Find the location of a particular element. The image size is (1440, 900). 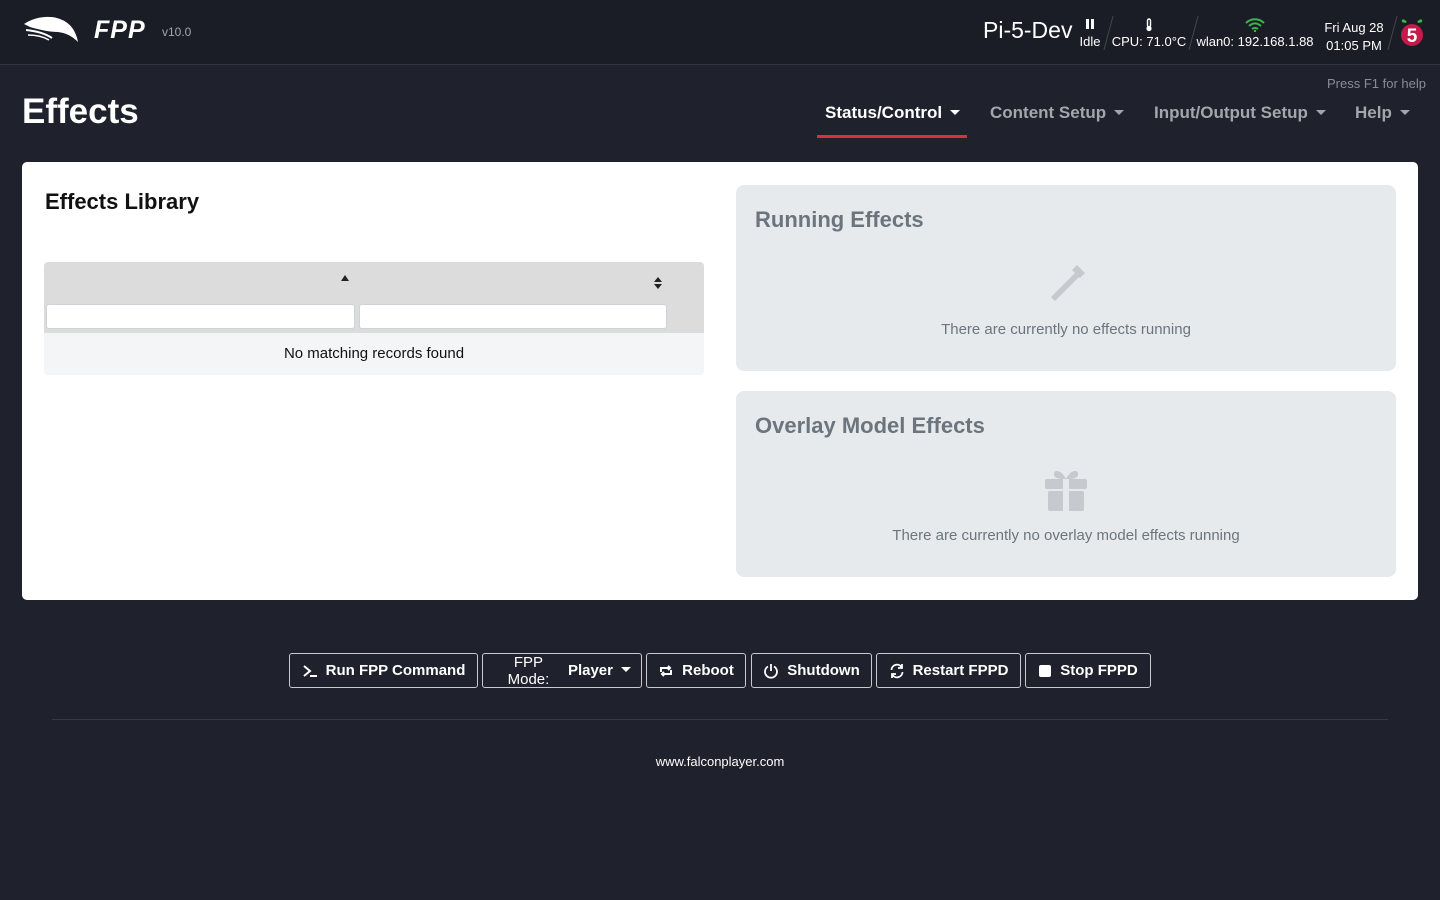

mode-value: Player is located at coordinates (590, 670).